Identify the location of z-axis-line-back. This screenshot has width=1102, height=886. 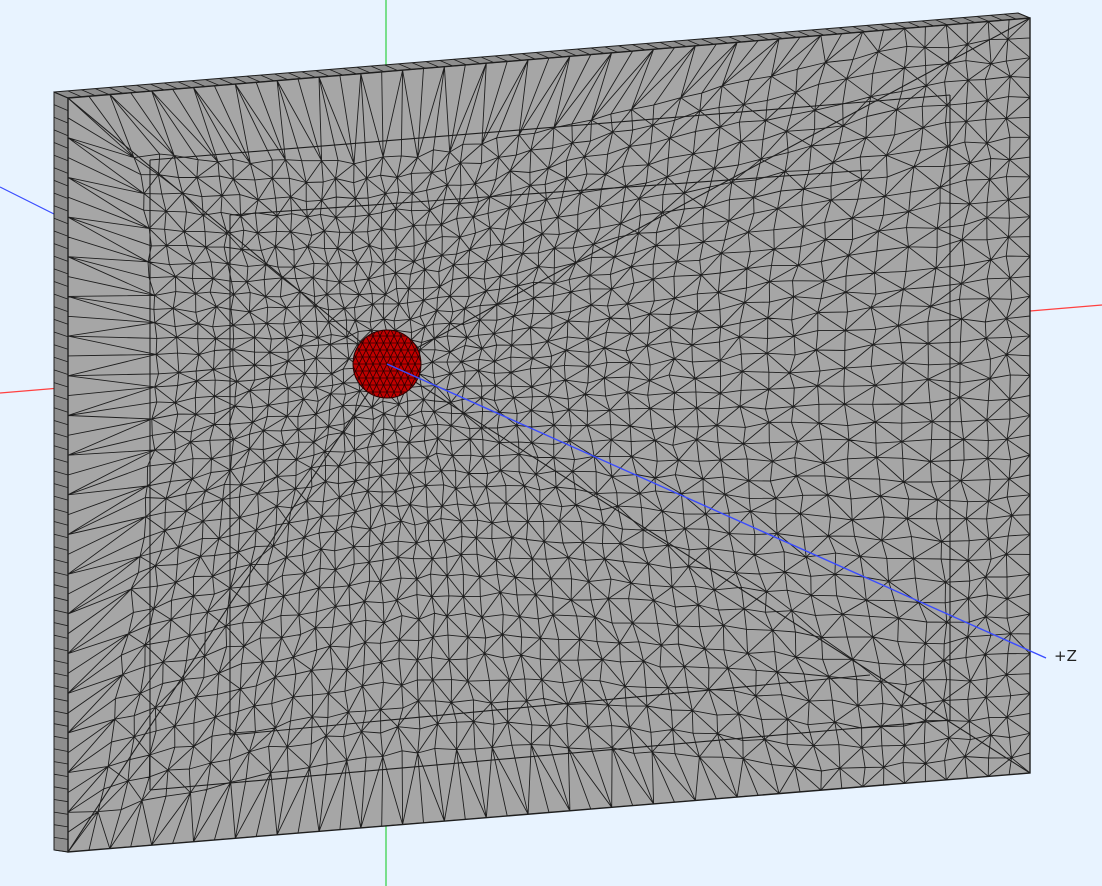
(29, 201).